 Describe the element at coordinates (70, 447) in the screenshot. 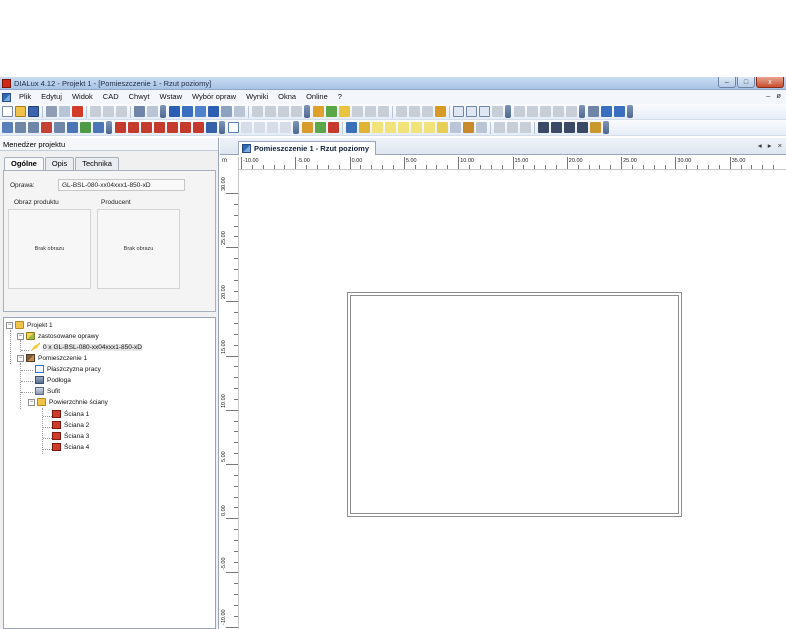

I see `tree-item-wall-4: Ściana 4` at that location.